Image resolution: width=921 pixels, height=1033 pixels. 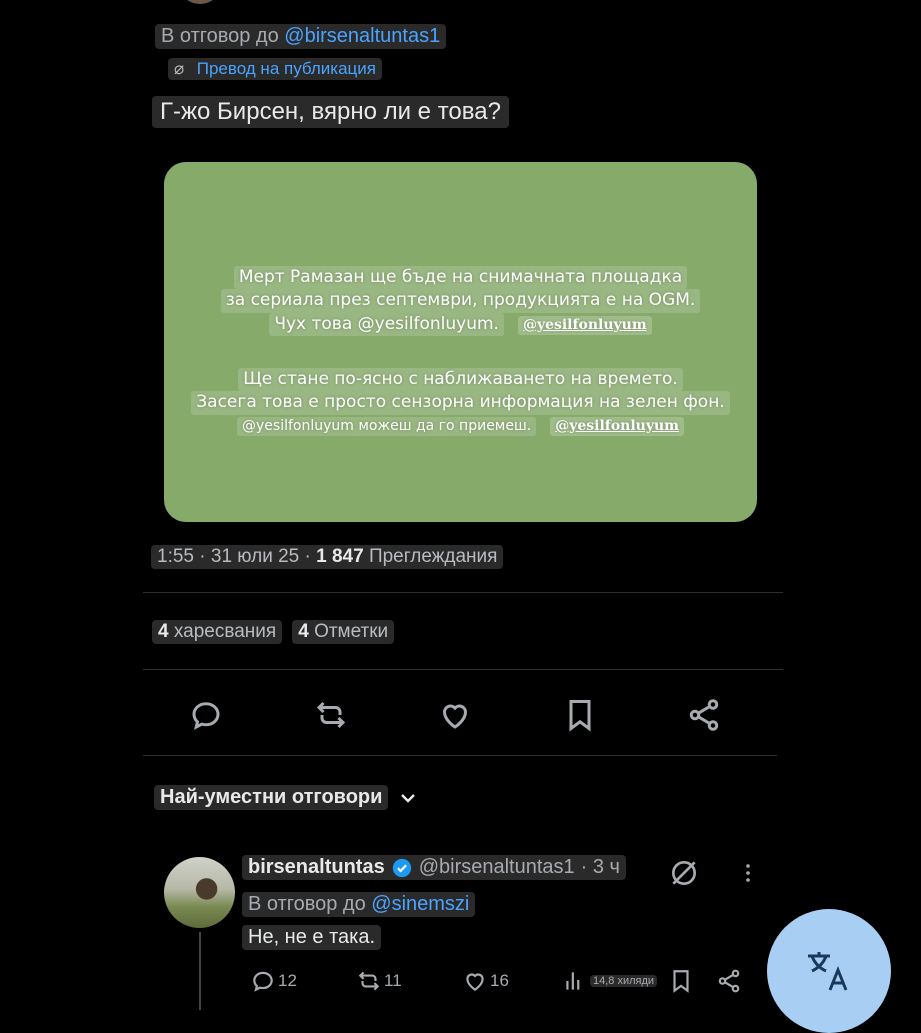 I want to click on post-meta: 1:55 · 31 юли 25 · 1 847 Преглеждания, so click(x=327, y=557).